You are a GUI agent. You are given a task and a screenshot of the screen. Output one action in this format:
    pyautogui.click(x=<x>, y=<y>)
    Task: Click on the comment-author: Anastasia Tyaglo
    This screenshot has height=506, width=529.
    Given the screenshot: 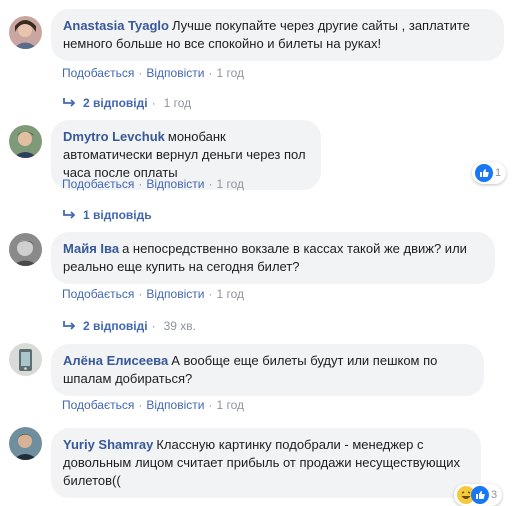 What is the action you would take?
    pyautogui.click(x=116, y=25)
    